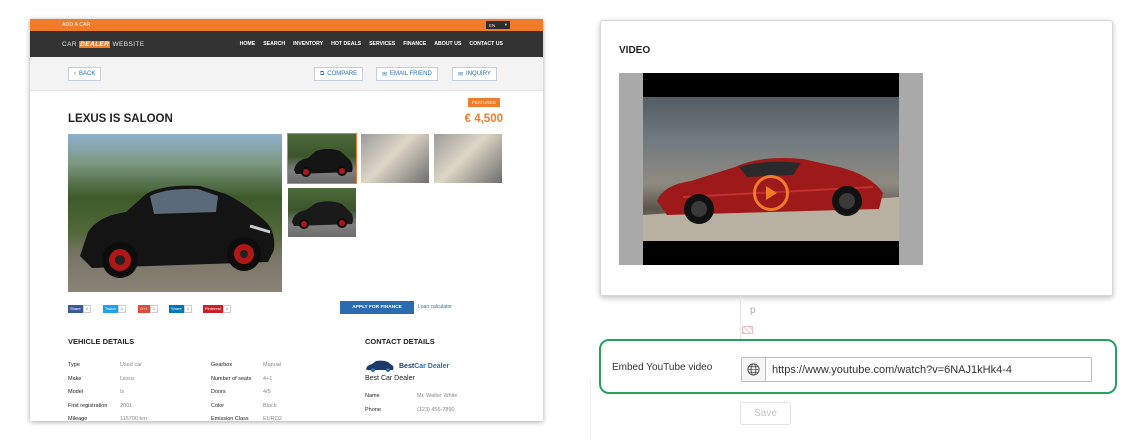 This screenshot has height=440, width=1140. I want to click on spec-row: Mileage 115700 km, so click(107, 417).